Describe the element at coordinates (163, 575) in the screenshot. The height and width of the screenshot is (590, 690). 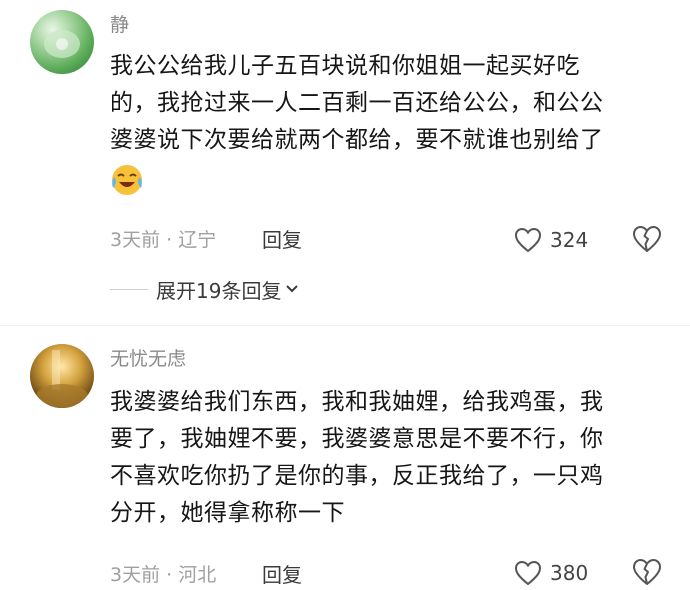
I see `comment-meta: 3天前 · 河北` at that location.